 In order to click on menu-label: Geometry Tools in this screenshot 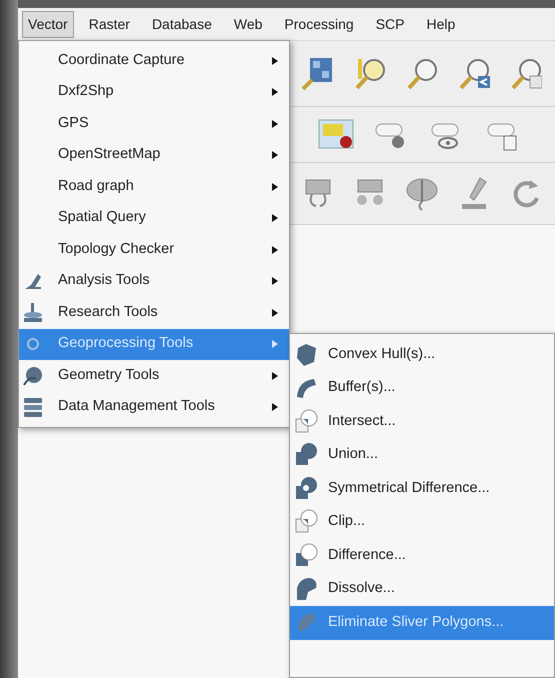, I will do `click(109, 375)`.